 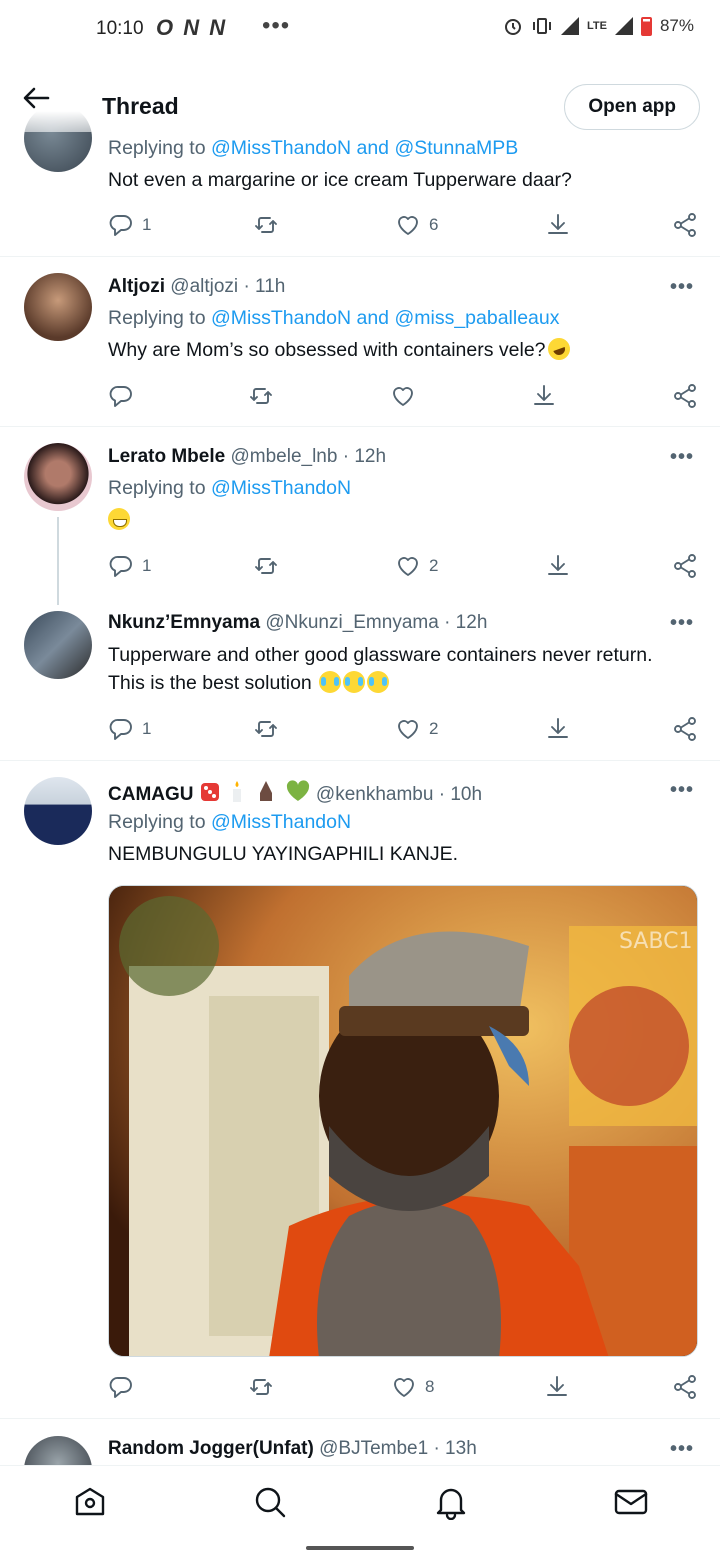 What do you see at coordinates (364, 148) in the screenshot?
I see `mention-link: @MissThandoN and @StunnaMPB` at bounding box center [364, 148].